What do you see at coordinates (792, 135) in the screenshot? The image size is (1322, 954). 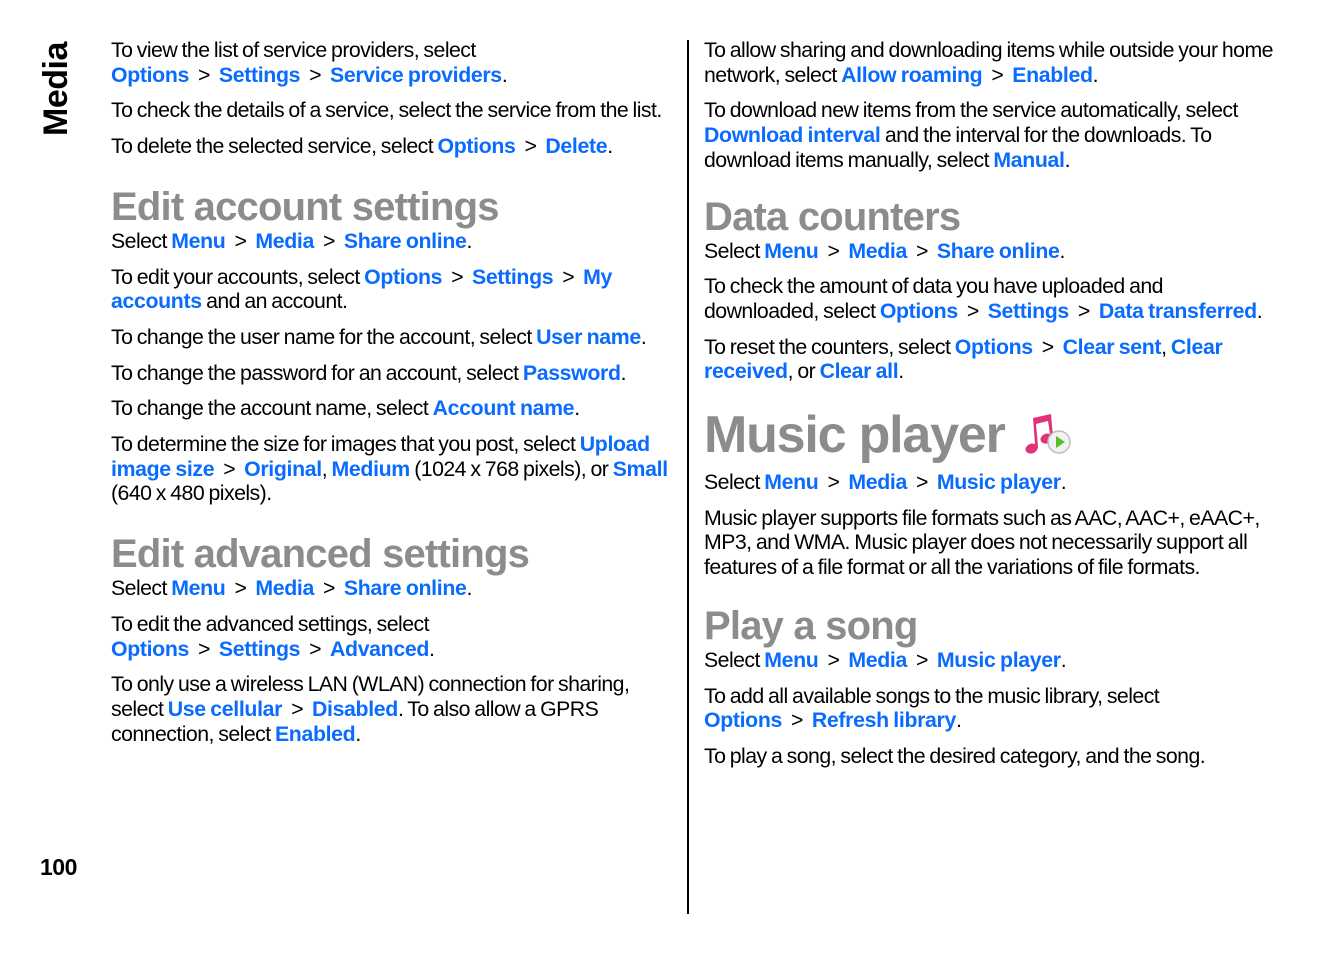 I see `link-download-interval: Download interval` at bounding box center [792, 135].